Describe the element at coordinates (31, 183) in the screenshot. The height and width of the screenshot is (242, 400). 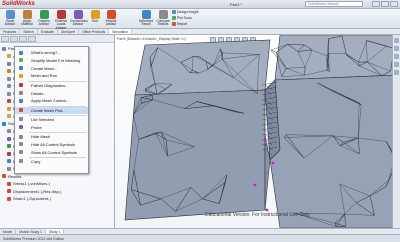
I see `tree-item-label: Stress1 (-vonMises-)` at that location.